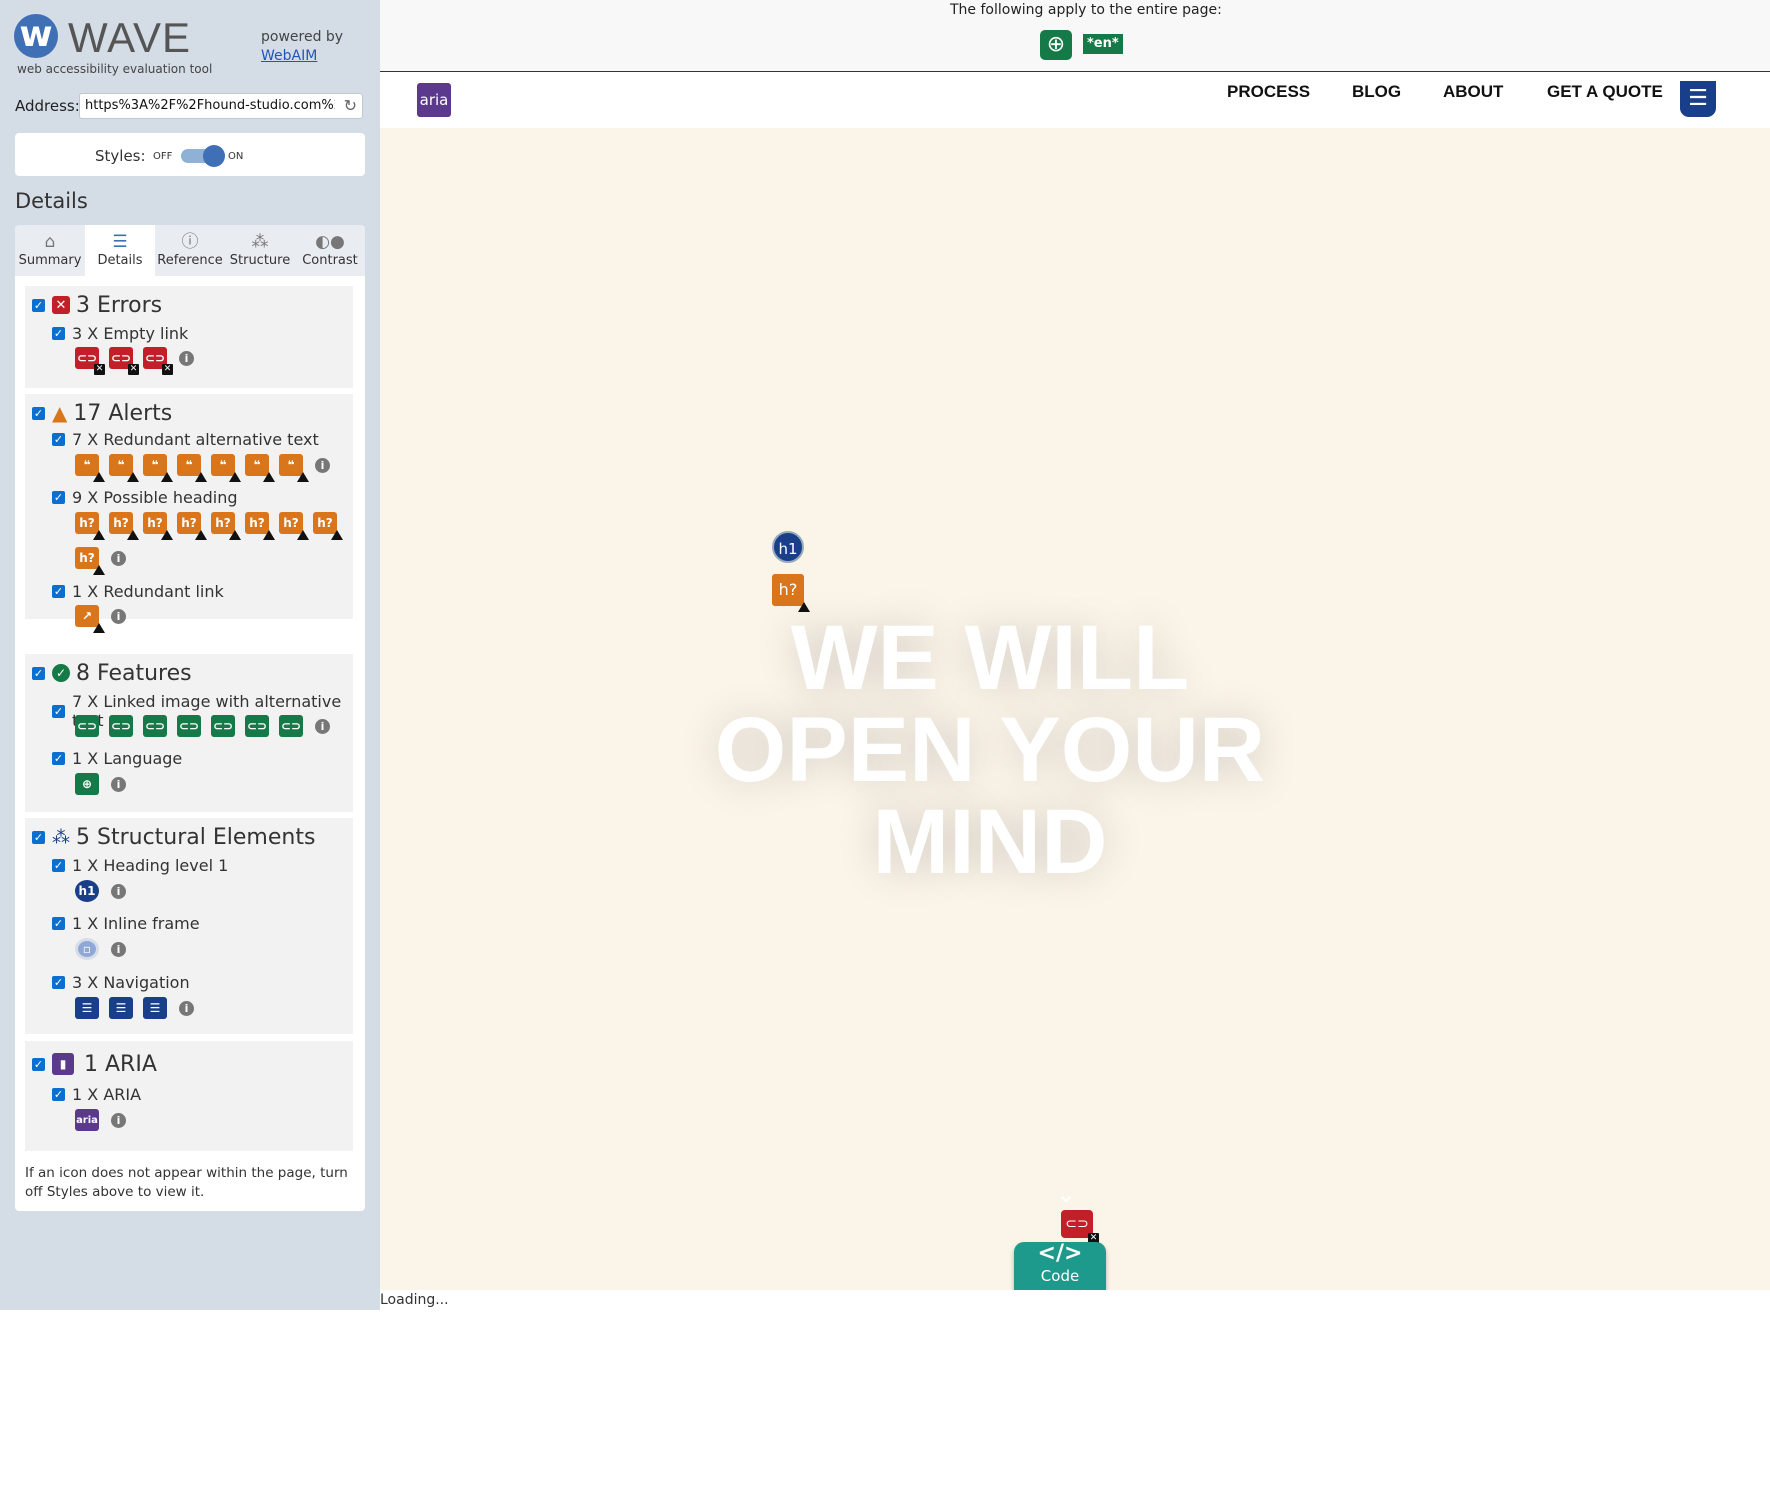 This screenshot has height=1510, width=1770. What do you see at coordinates (1605, 92) in the screenshot?
I see `nav-get-a-quote: GET A QUOTE` at bounding box center [1605, 92].